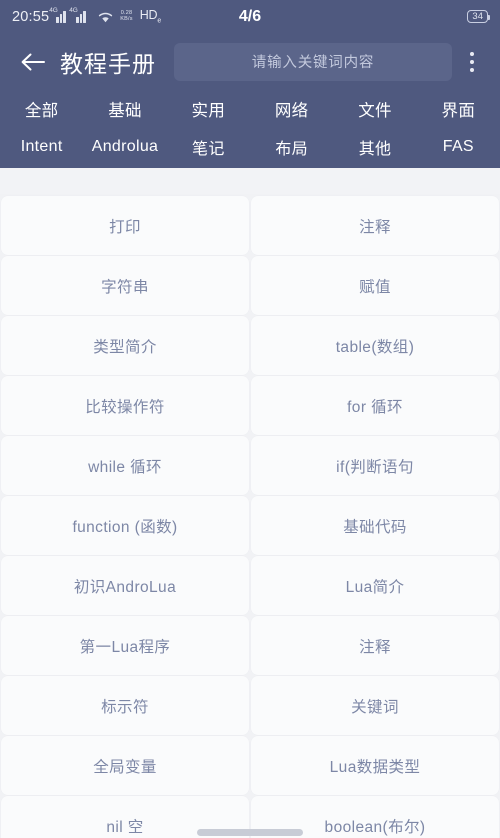 This screenshot has width=500, height=838. What do you see at coordinates (250, 832) in the screenshot?
I see `home-indicator` at bounding box center [250, 832].